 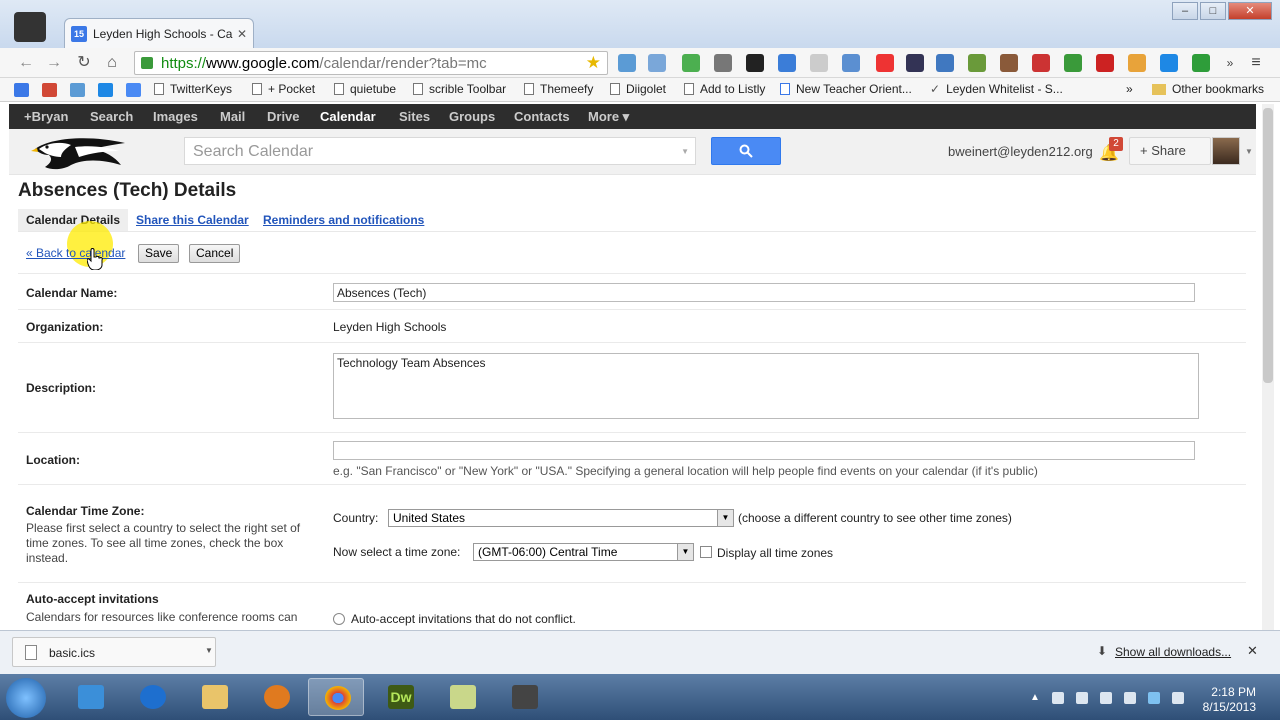 What do you see at coordinates (764, 450) in the screenshot?
I see `location-input` at bounding box center [764, 450].